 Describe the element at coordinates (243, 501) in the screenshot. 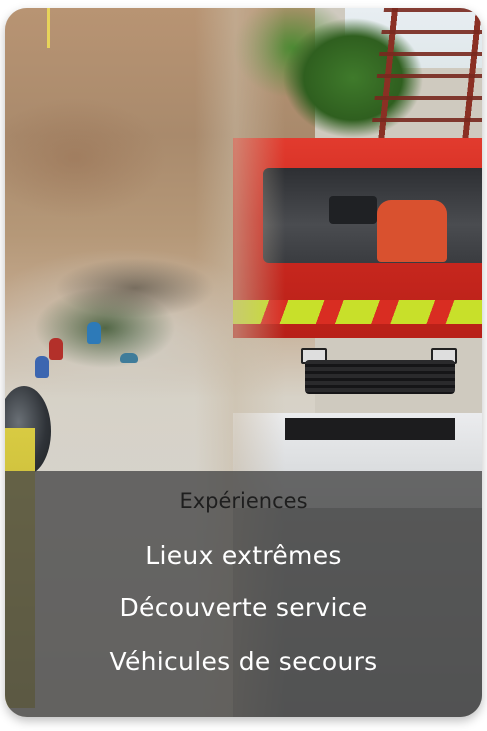

I see `card-title: Expériences` at that location.